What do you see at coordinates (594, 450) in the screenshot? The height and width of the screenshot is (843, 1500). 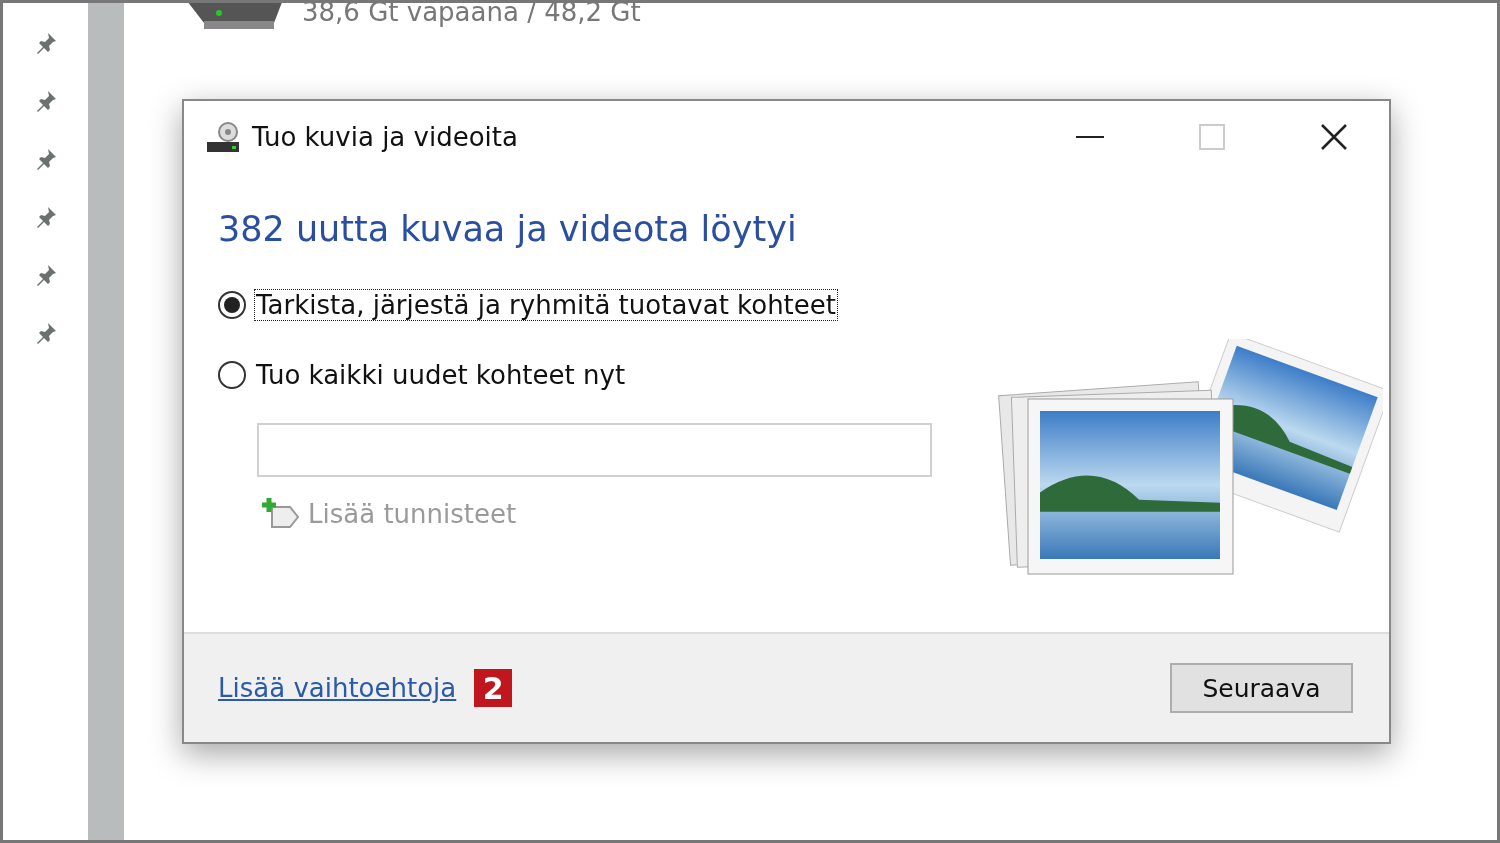 I see `input-field` at bounding box center [594, 450].